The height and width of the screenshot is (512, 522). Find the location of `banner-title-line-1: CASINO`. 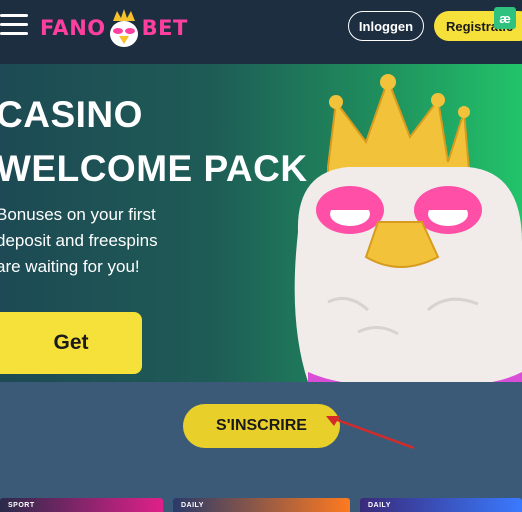

banner-title-line-1: CASINO is located at coordinates (71, 114).